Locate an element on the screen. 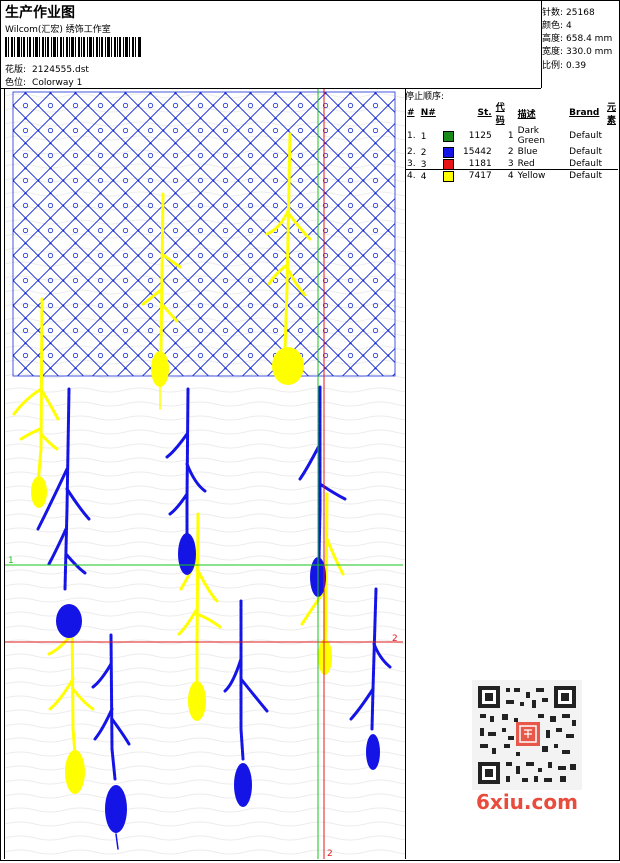  code-cell: 1 is located at coordinates (510, 136).